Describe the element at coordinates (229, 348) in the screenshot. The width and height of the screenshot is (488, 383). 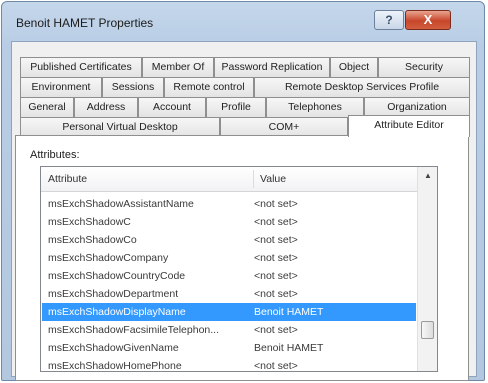
I see `list-item: msExchShadowGivenName Benoit HAMET` at that location.